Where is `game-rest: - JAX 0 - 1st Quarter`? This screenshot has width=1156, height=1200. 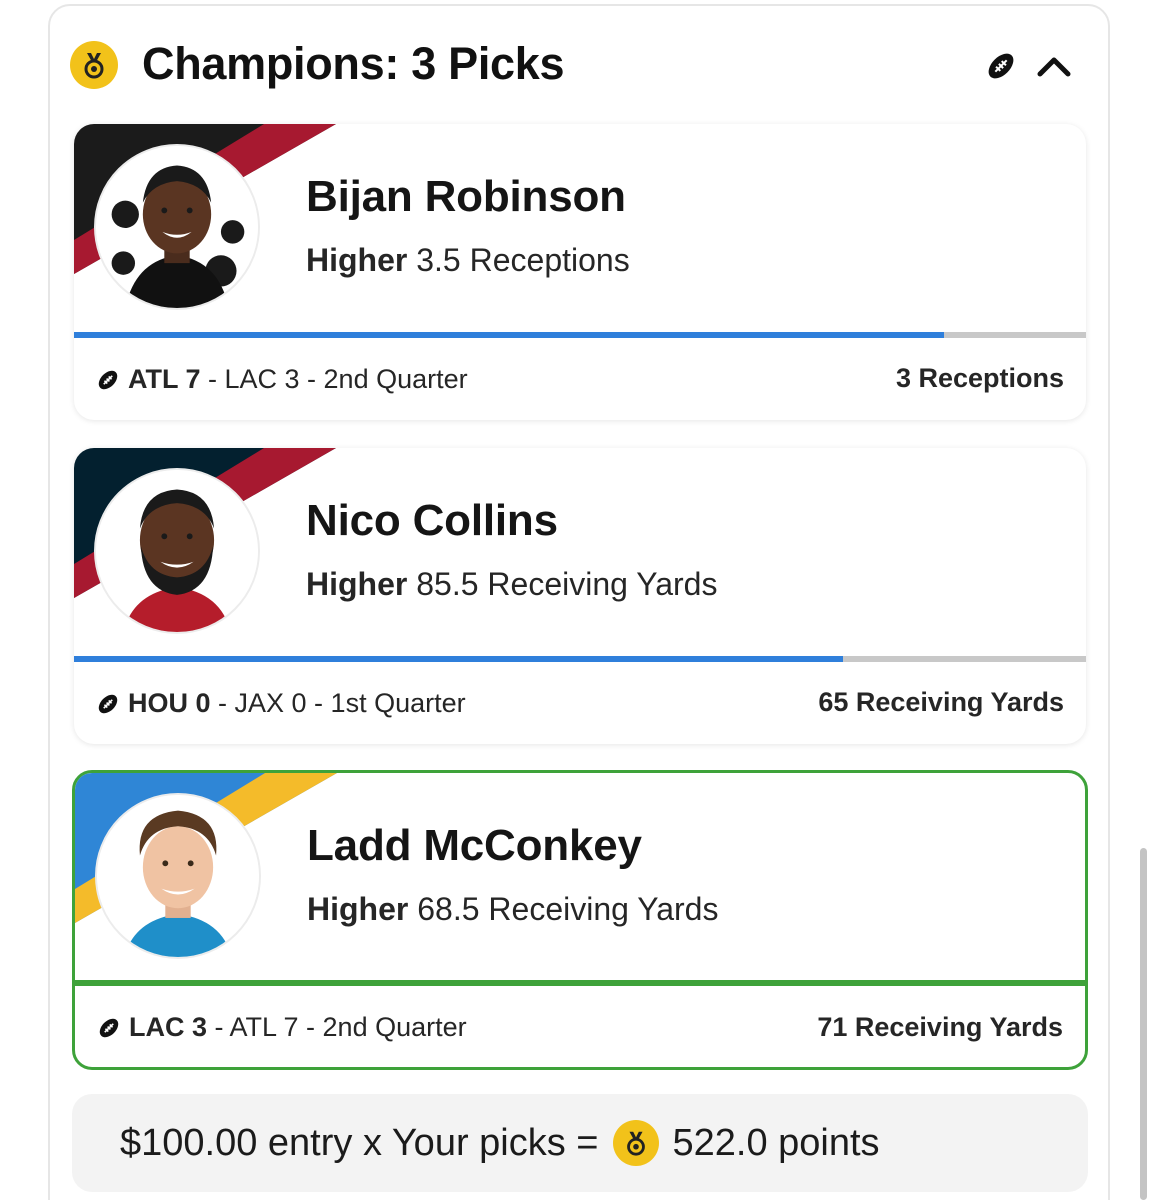
game-rest: - JAX 0 - 1st Quarter is located at coordinates (338, 703).